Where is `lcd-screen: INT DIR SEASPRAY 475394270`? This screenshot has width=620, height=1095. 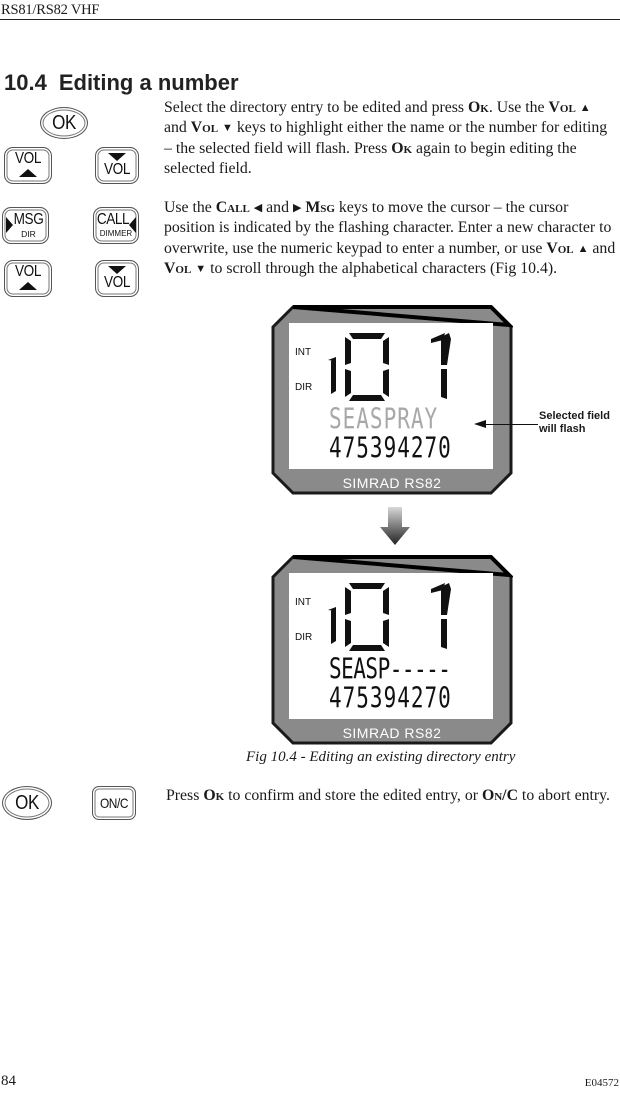 lcd-screen: INT DIR SEASPRAY 475394270 is located at coordinates (391, 396).